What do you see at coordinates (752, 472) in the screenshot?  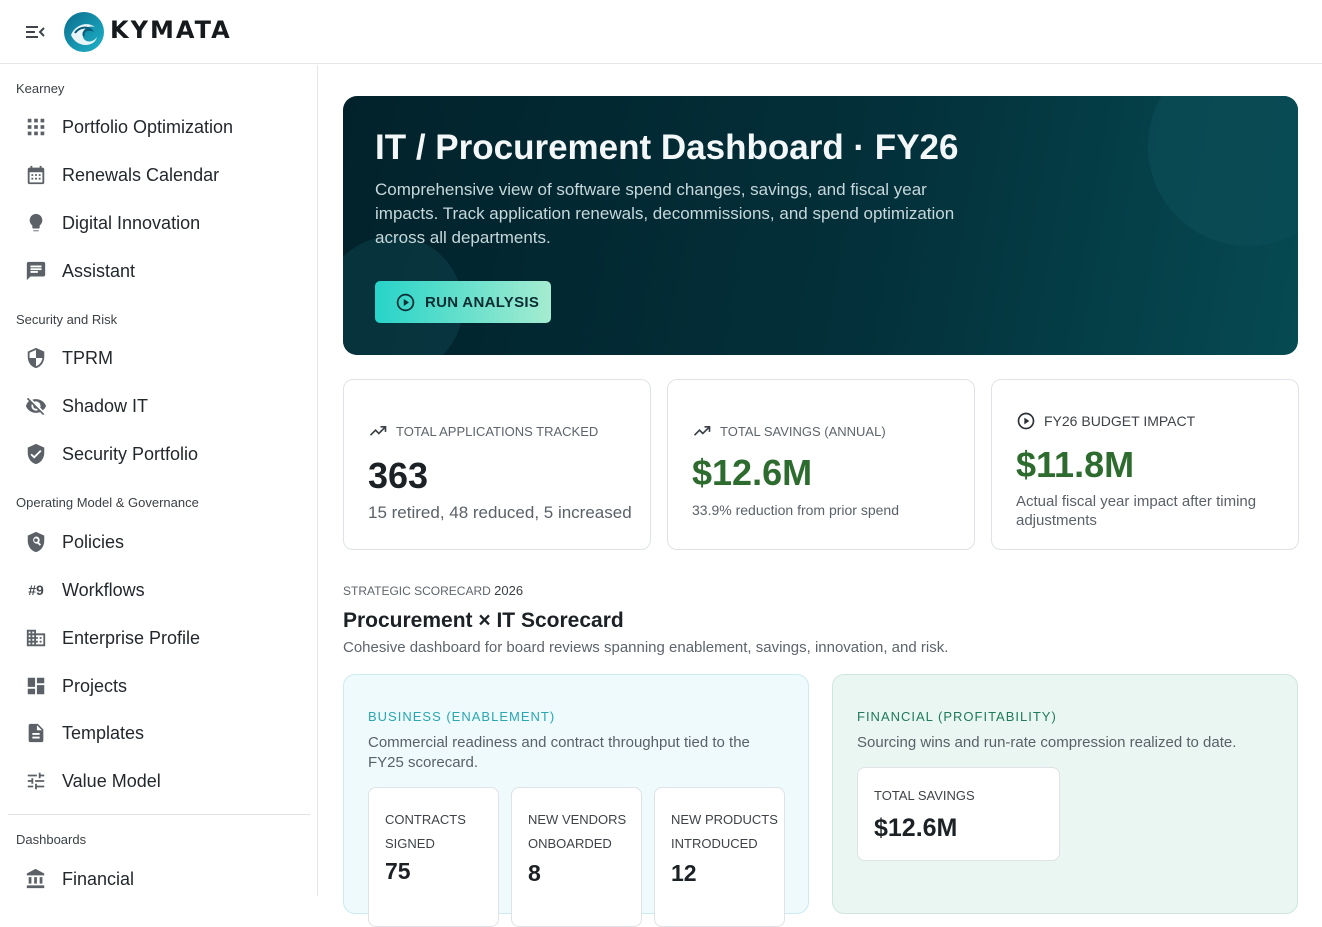 I see `kpi-value: $12.6M` at bounding box center [752, 472].